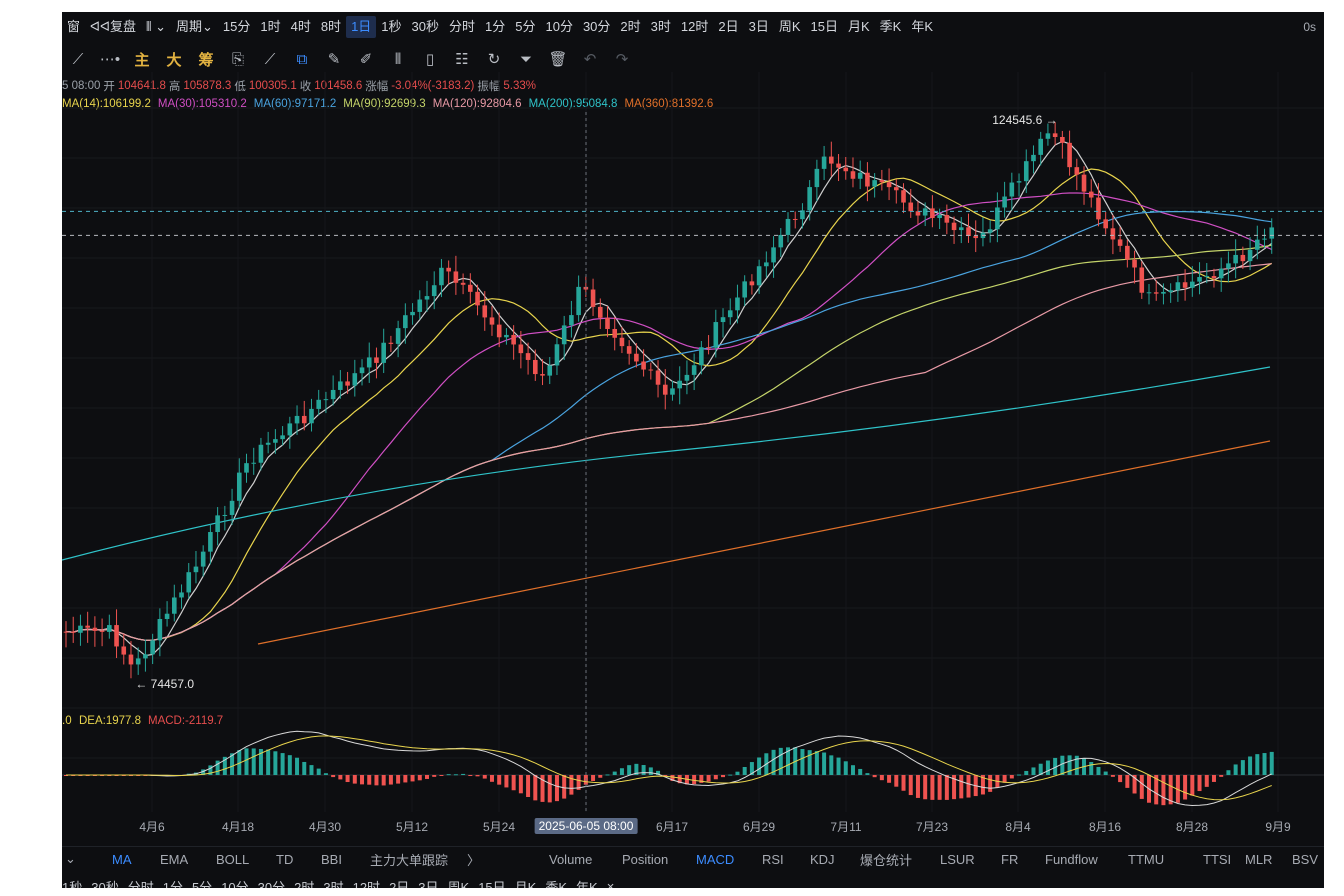 This screenshot has height=896, width=1344. I want to click on date-tick: 7月11, so click(846, 827).